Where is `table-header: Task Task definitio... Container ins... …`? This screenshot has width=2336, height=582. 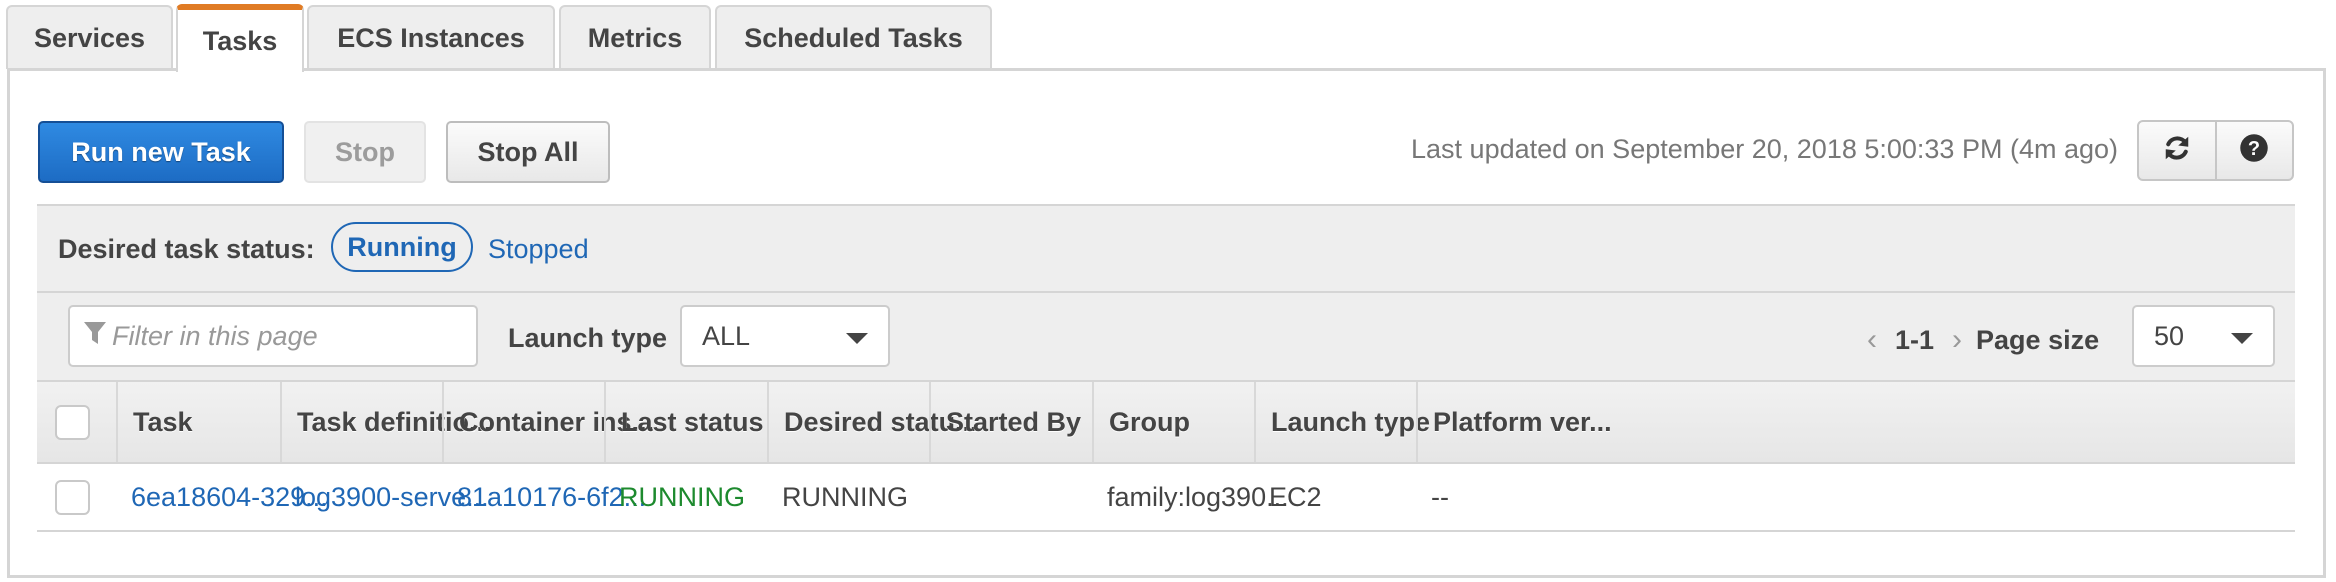 table-header: Task Task definitio... Container ins... … is located at coordinates (1166, 422).